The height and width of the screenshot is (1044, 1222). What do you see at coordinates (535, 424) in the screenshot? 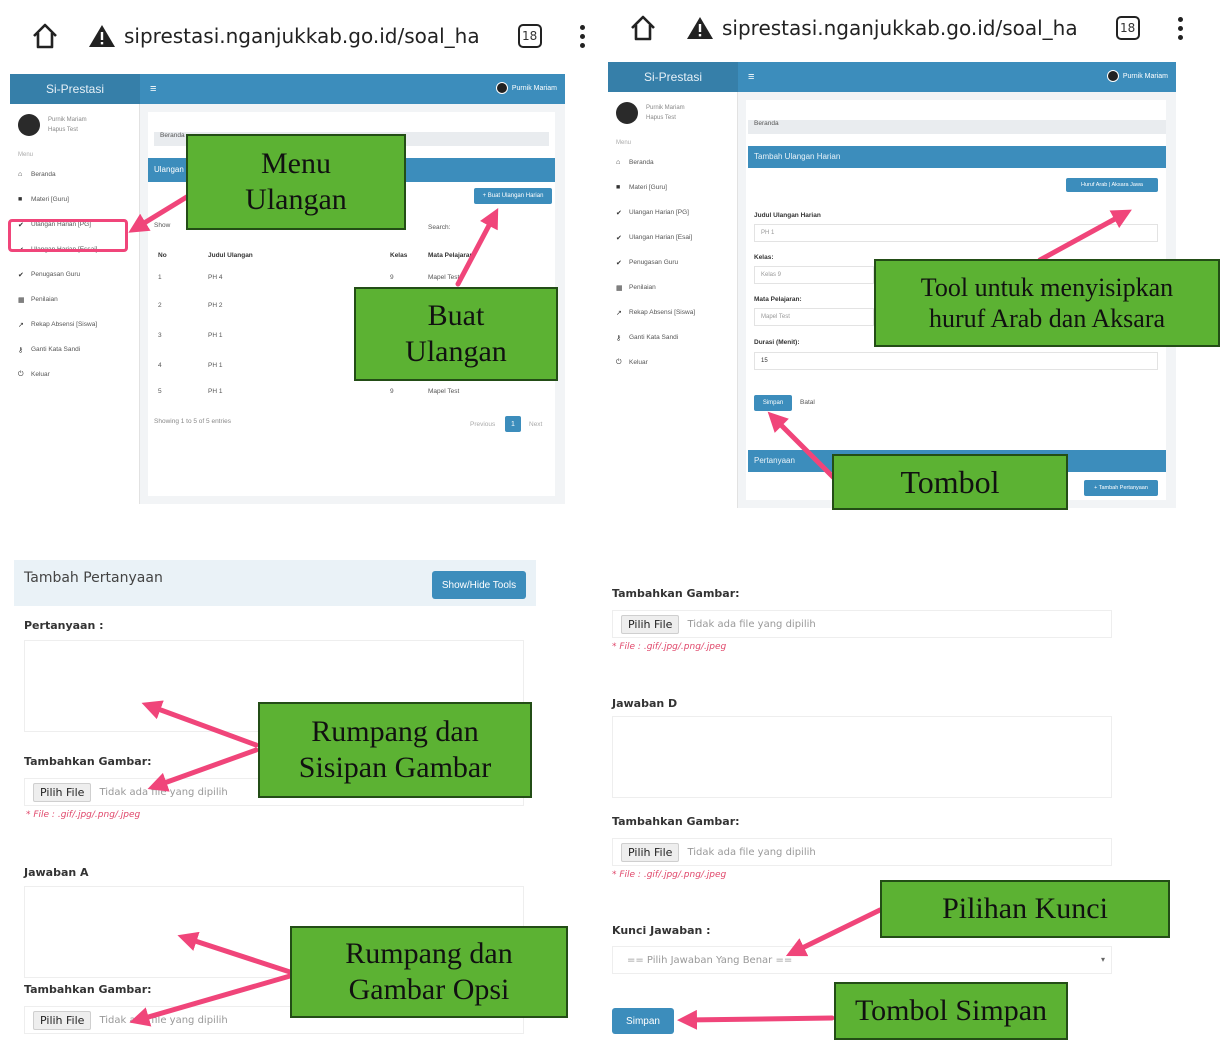
I see `pagination-next: Next` at bounding box center [535, 424].